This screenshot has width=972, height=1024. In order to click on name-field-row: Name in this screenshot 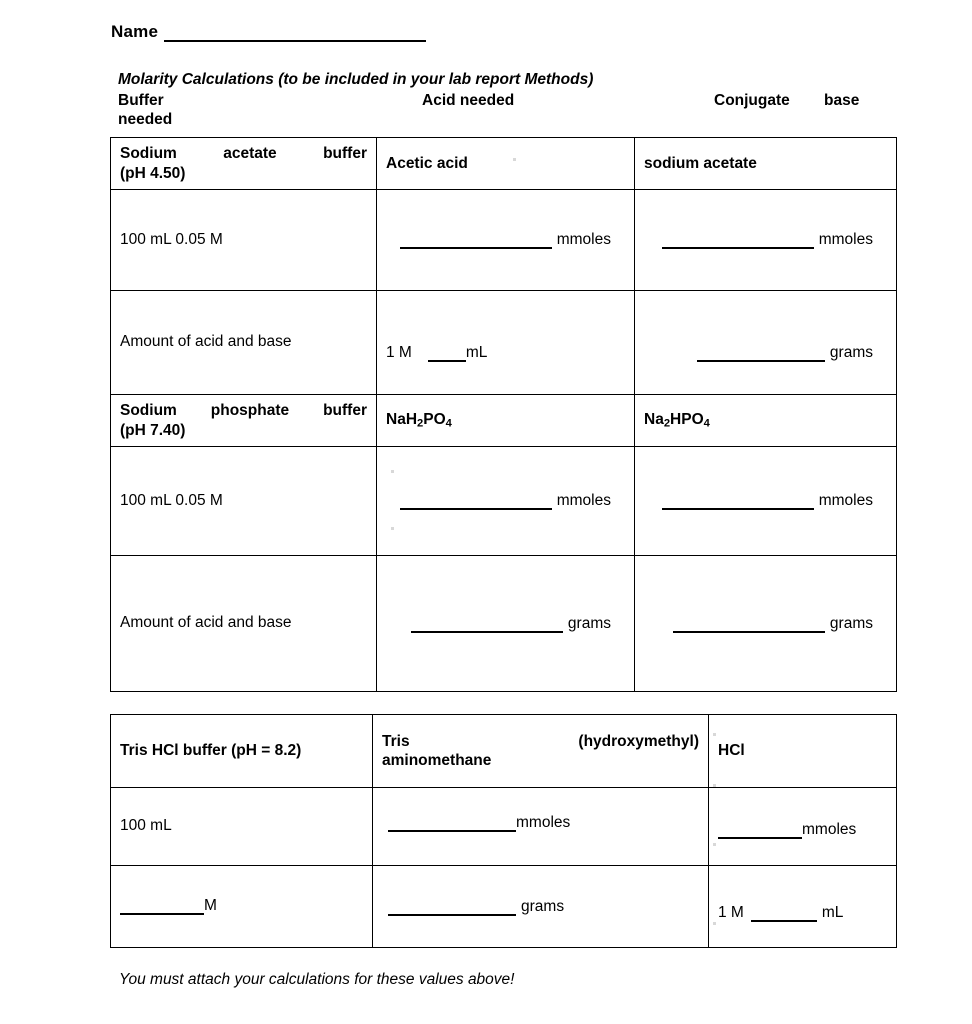, I will do `click(269, 32)`.